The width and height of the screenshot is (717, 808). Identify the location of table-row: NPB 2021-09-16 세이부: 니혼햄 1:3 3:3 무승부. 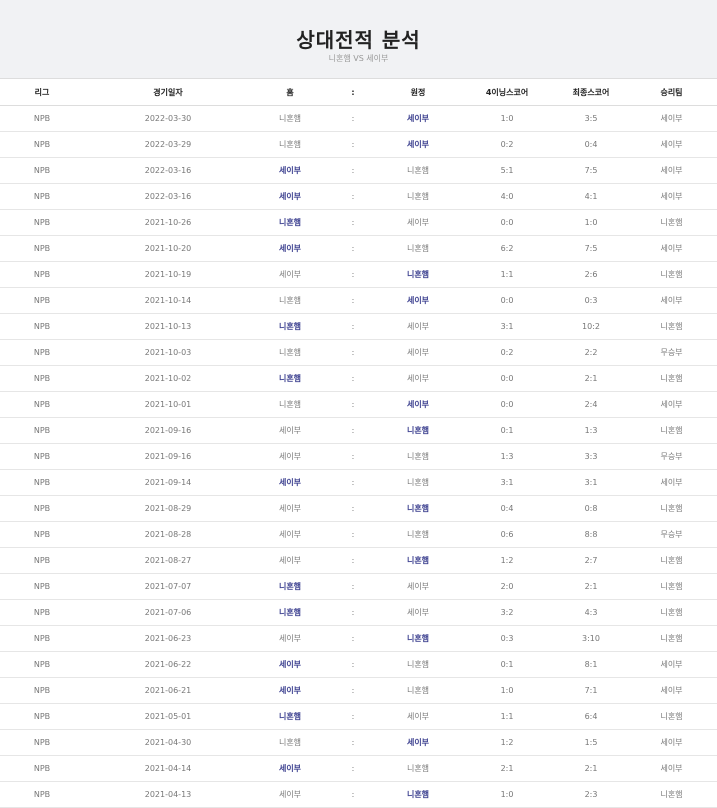
(358, 456).